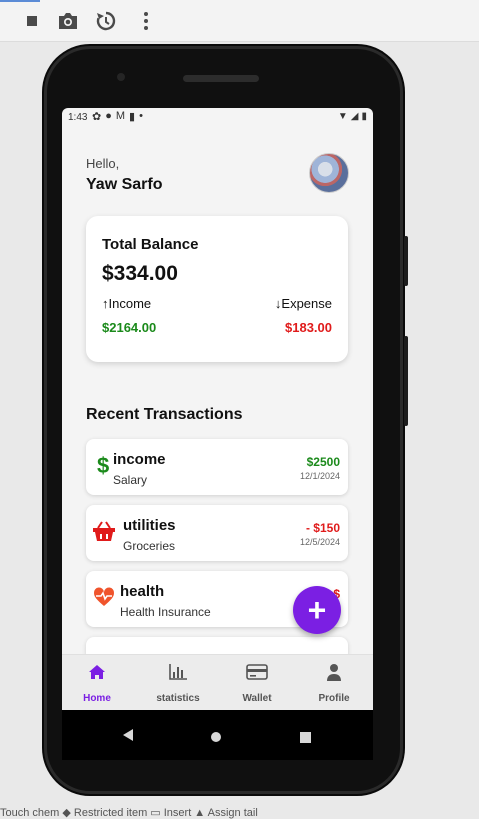  I want to click on bar-chart-icon, so click(178, 672).